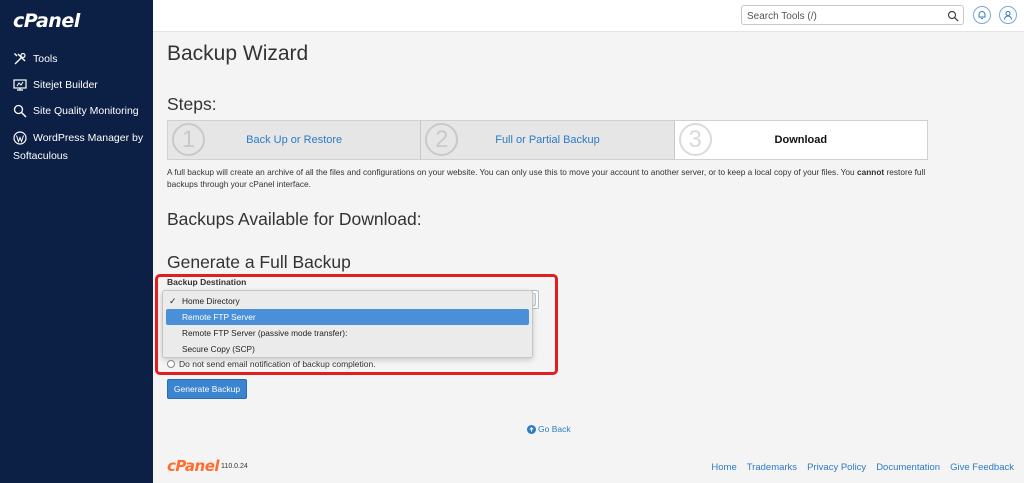 The height and width of the screenshot is (483, 1024). Describe the element at coordinates (695, 139) in the screenshot. I see `step-number: 3` at that location.